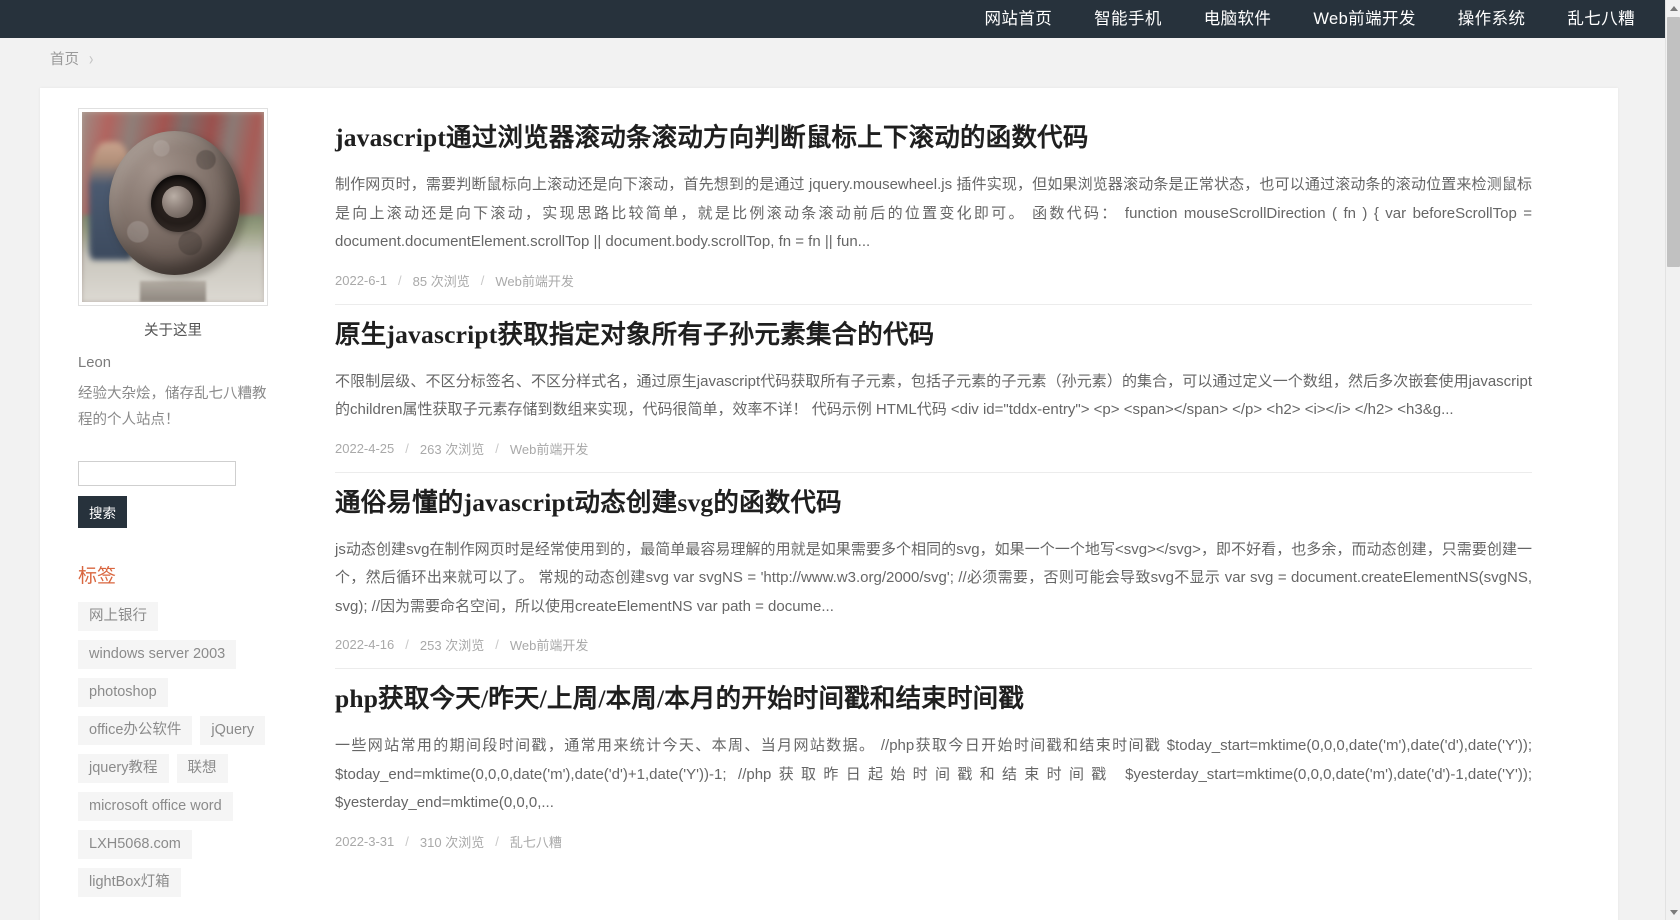 Image resolution: width=1680 pixels, height=920 pixels. What do you see at coordinates (441, 281) in the screenshot?
I see `post-views: 85 次浏览` at bounding box center [441, 281].